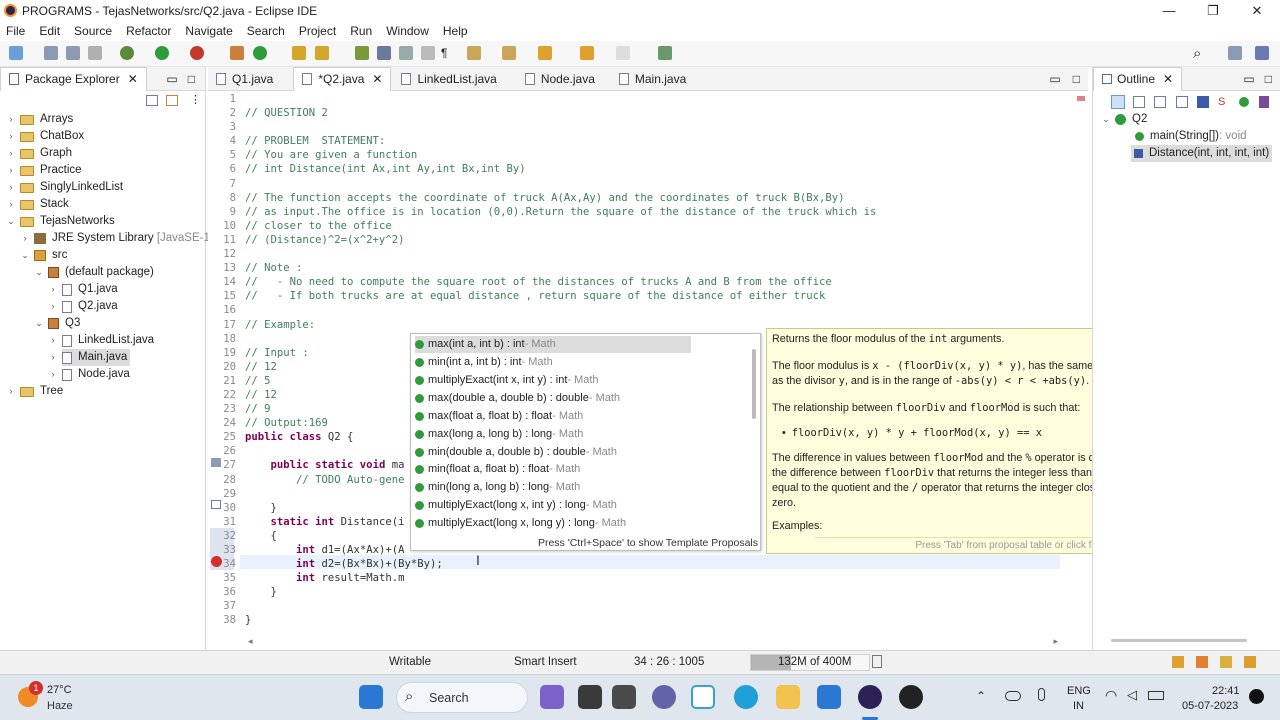 The image size is (1280, 720). Describe the element at coordinates (119, 238) in the screenshot. I see `tree-item-jre: › JRE System Library [JavaSE-17]` at that location.